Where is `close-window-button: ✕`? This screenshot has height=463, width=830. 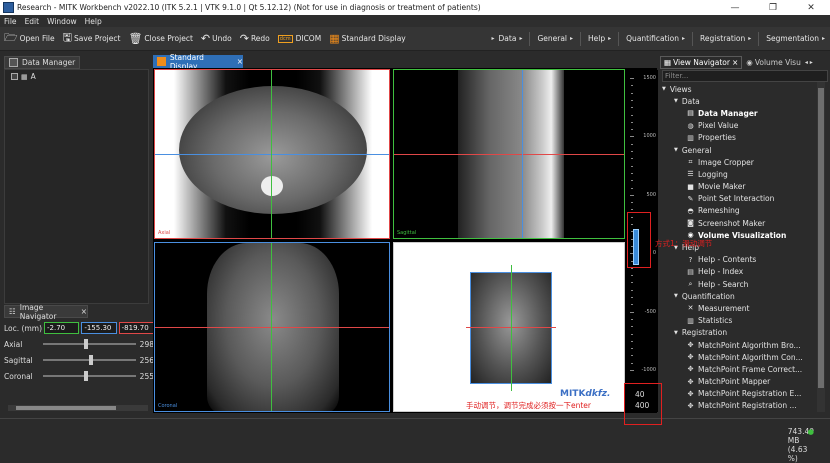
close-window-button: ✕ is located at coordinates (811, 8).